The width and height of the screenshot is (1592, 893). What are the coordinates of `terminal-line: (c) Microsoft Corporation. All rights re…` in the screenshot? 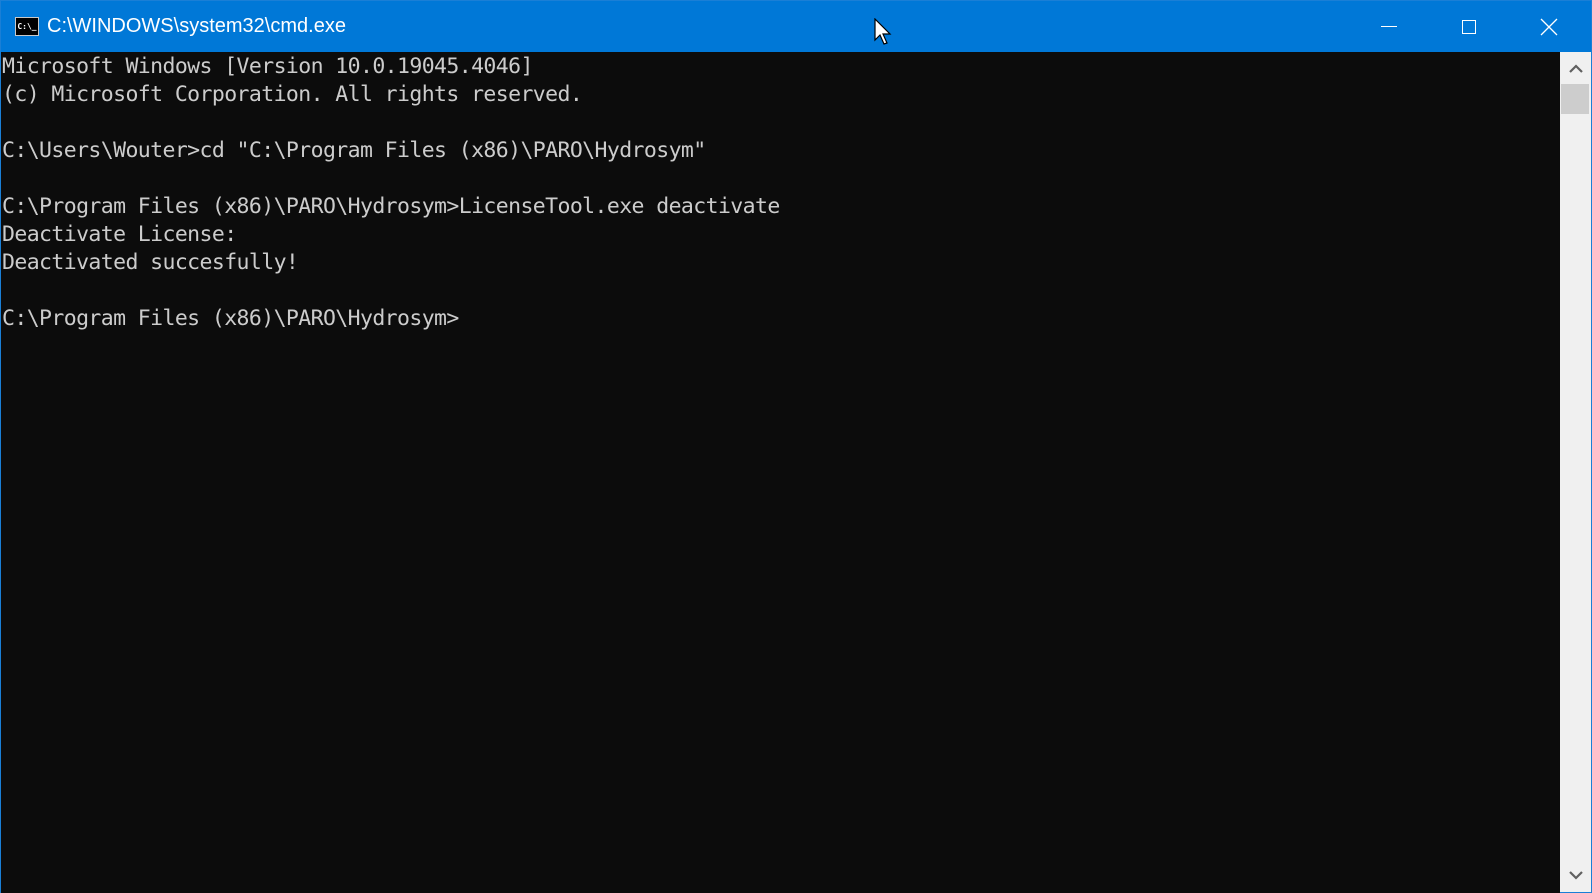 It's located at (292, 94).